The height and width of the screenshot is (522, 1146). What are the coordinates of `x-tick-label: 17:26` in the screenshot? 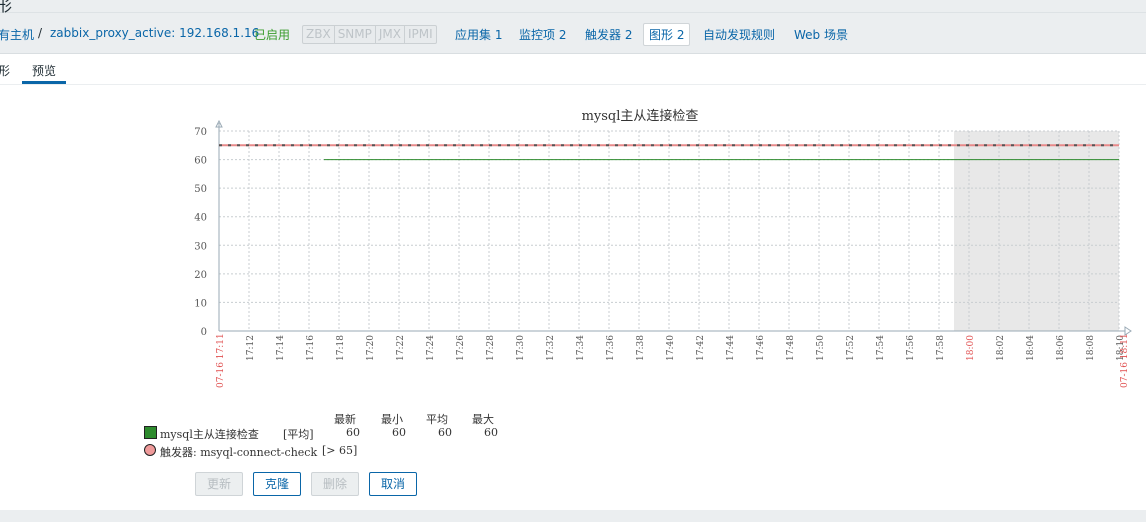 It's located at (461, 348).